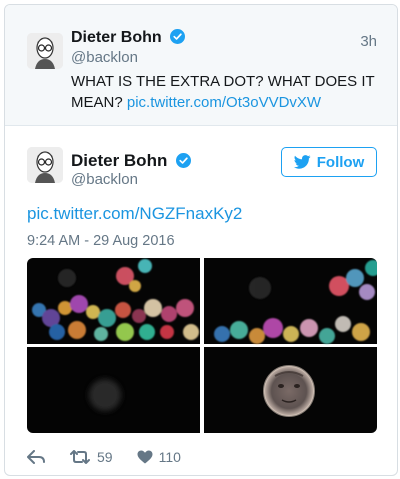  What do you see at coordinates (340, 162) in the screenshot?
I see `follow-label: Follow` at bounding box center [340, 162].